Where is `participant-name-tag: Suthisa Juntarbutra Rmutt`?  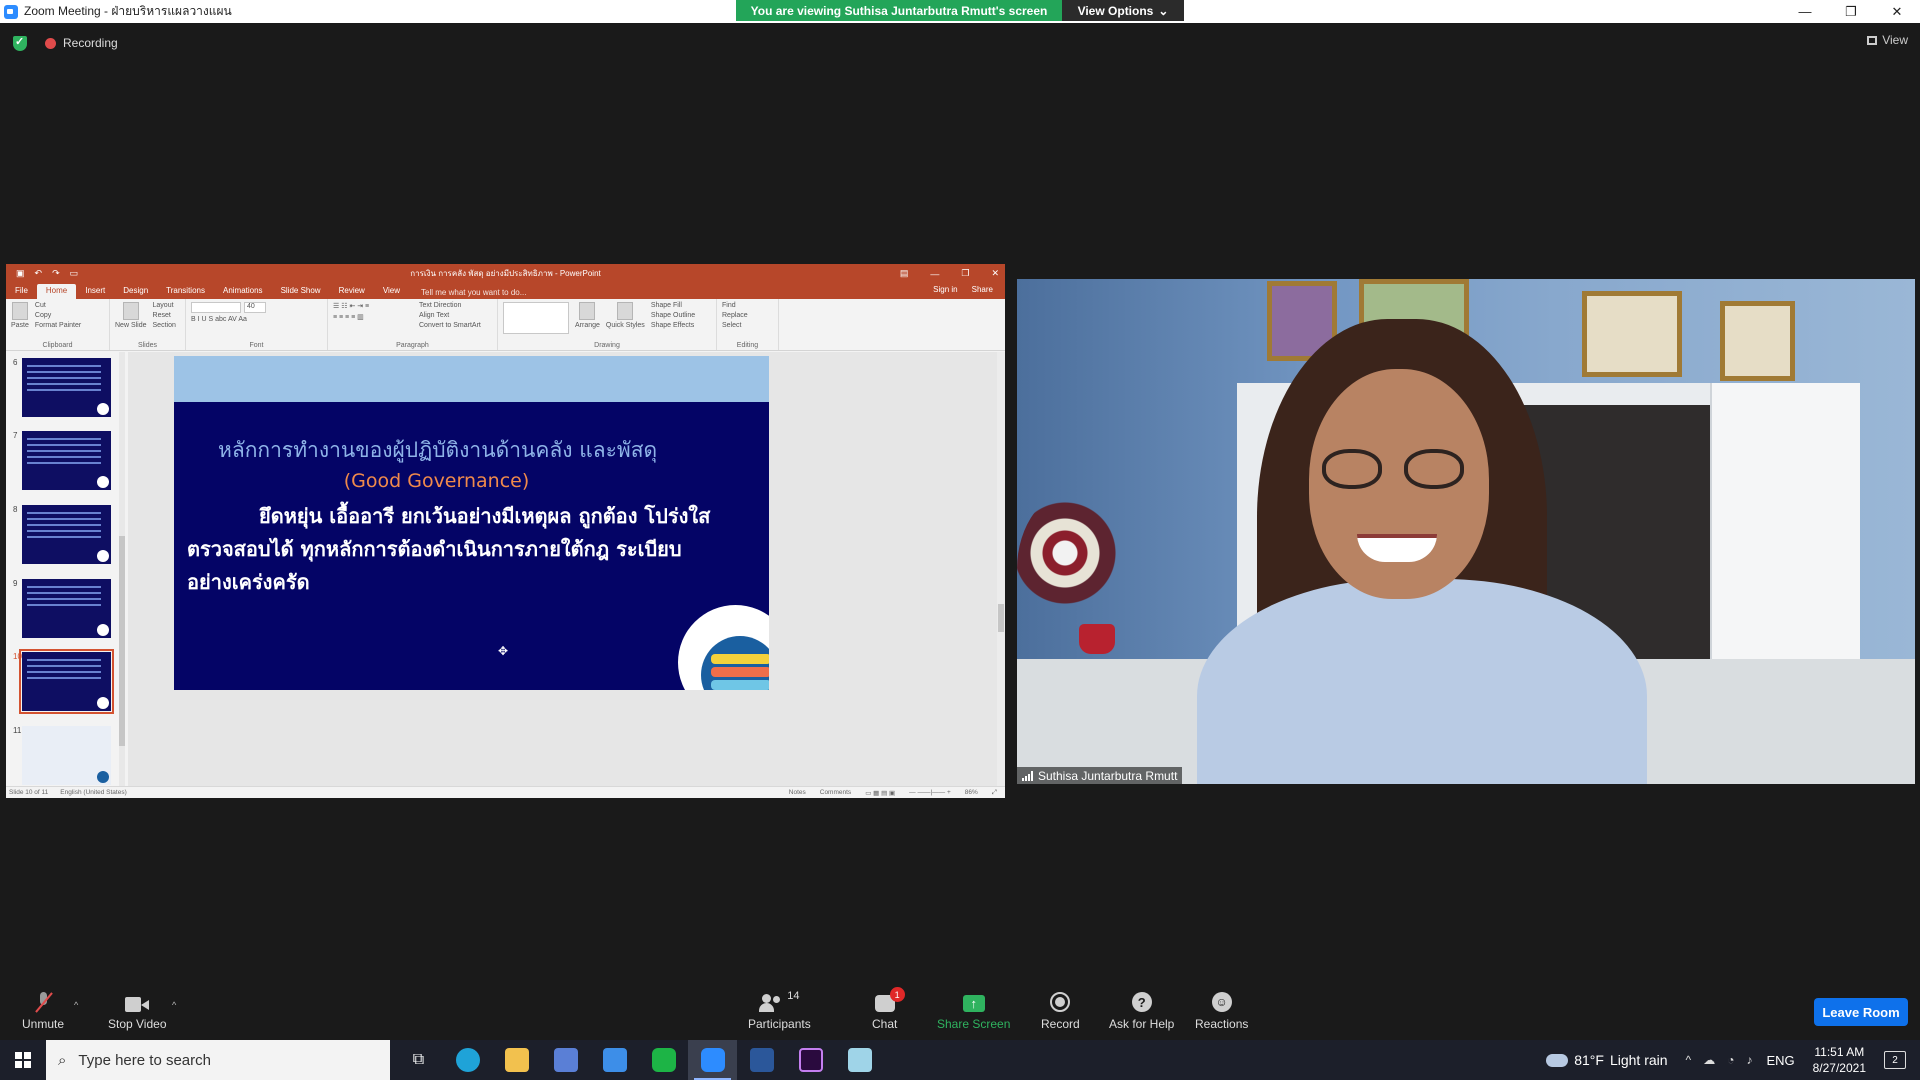
participant-name-tag: Suthisa Juntarbutra Rmutt is located at coordinates (1100, 775).